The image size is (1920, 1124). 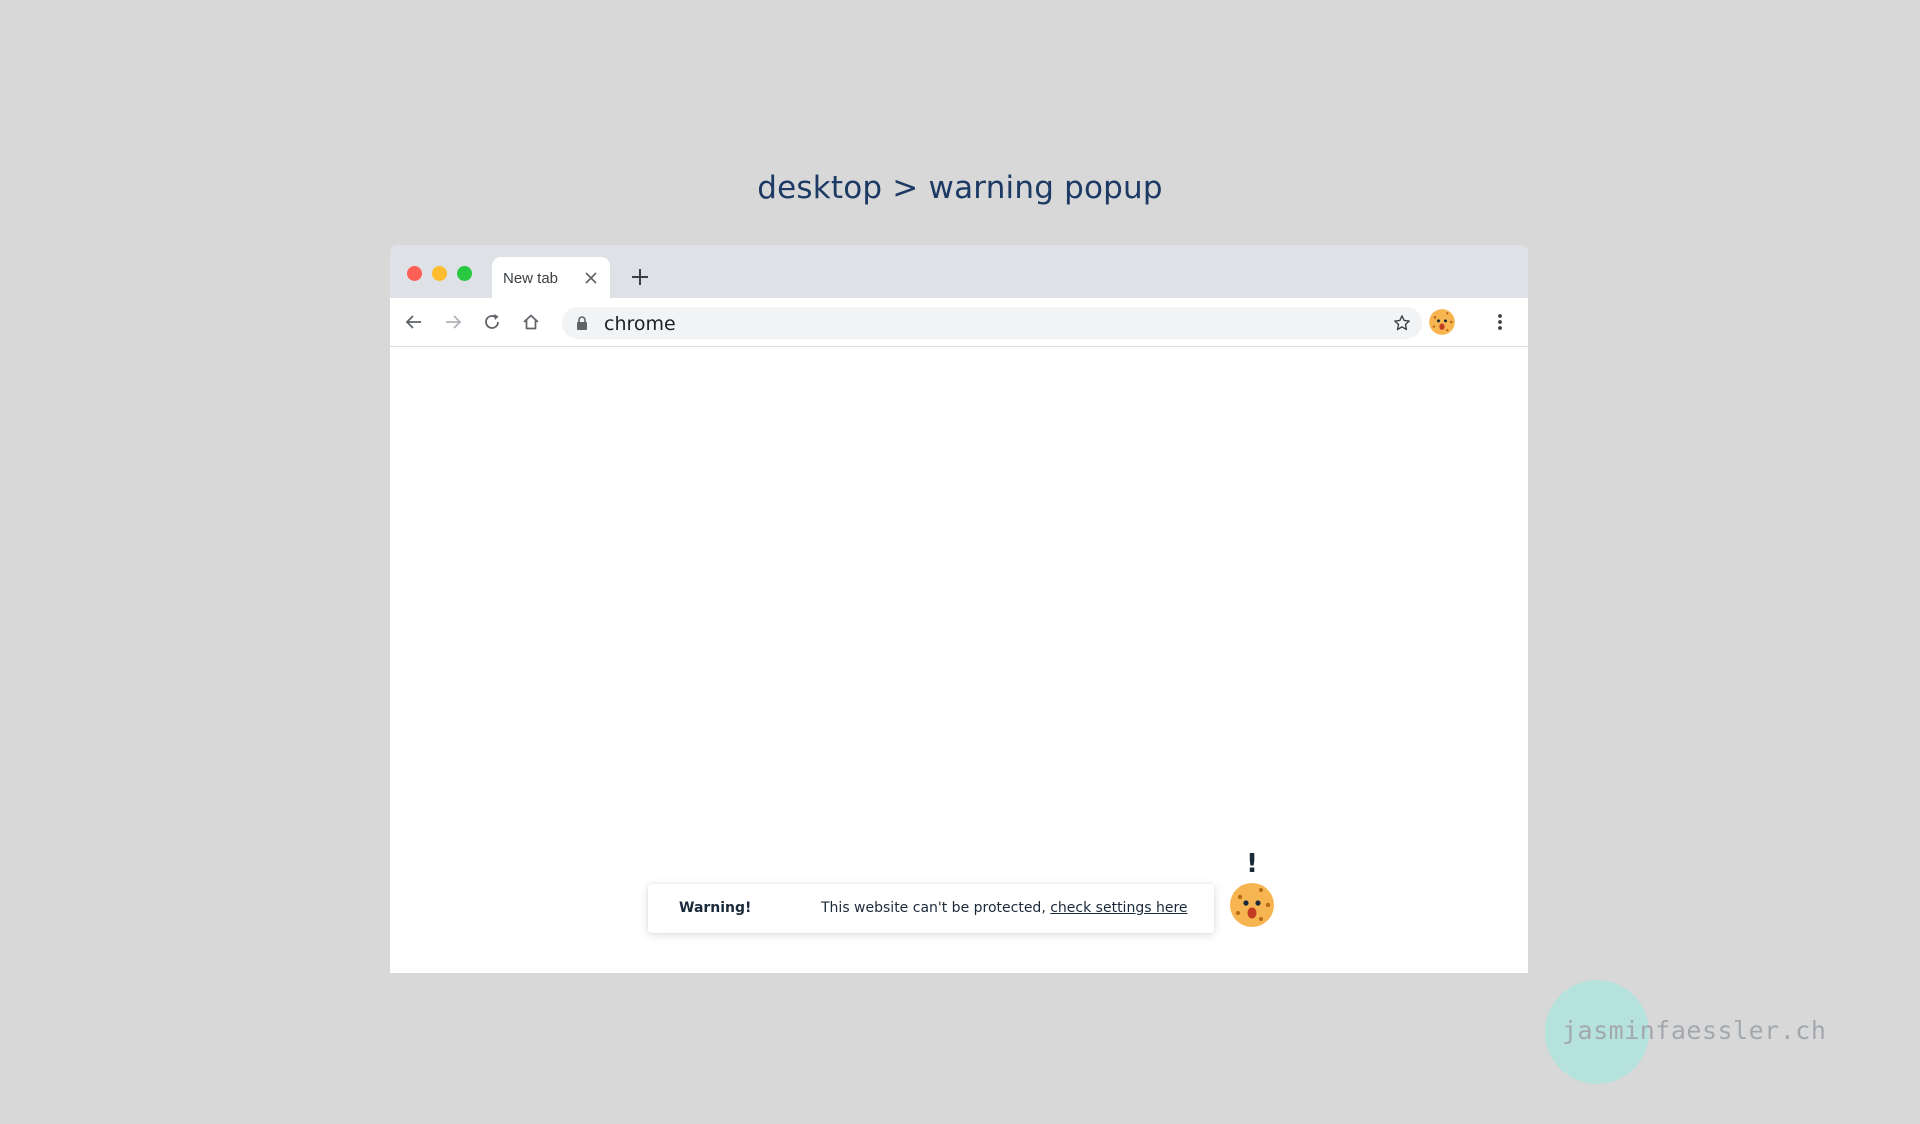 What do you see at coordinates (715, 908) in the screenshot?
I see `warning-label: Warning!` at bounding box center [715, 908].